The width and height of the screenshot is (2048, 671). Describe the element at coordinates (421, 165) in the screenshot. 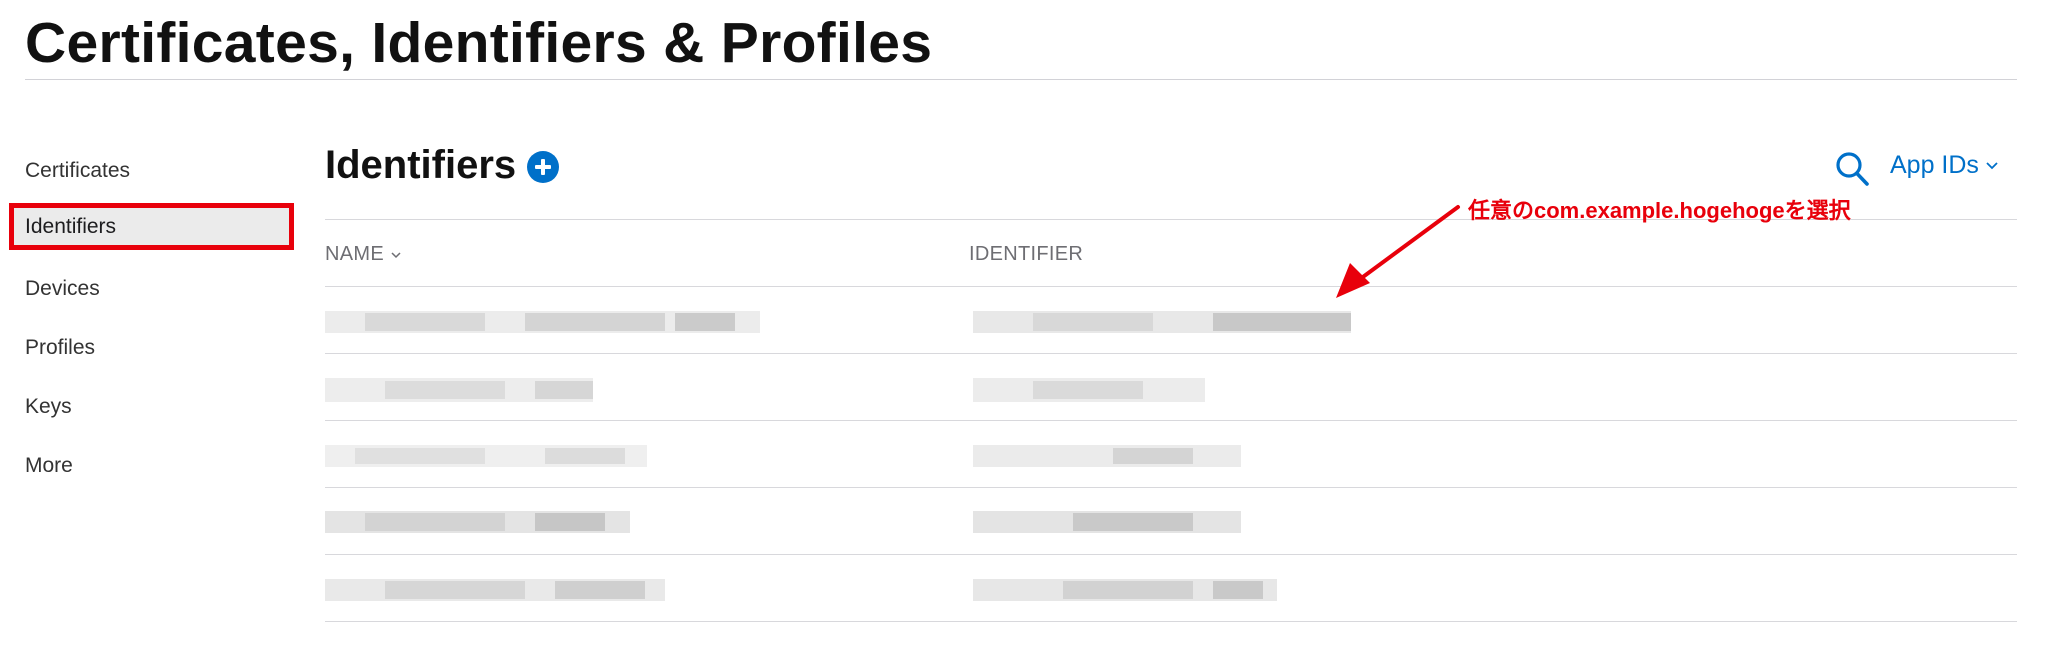

I see `section-title: Identifiers` at that location.